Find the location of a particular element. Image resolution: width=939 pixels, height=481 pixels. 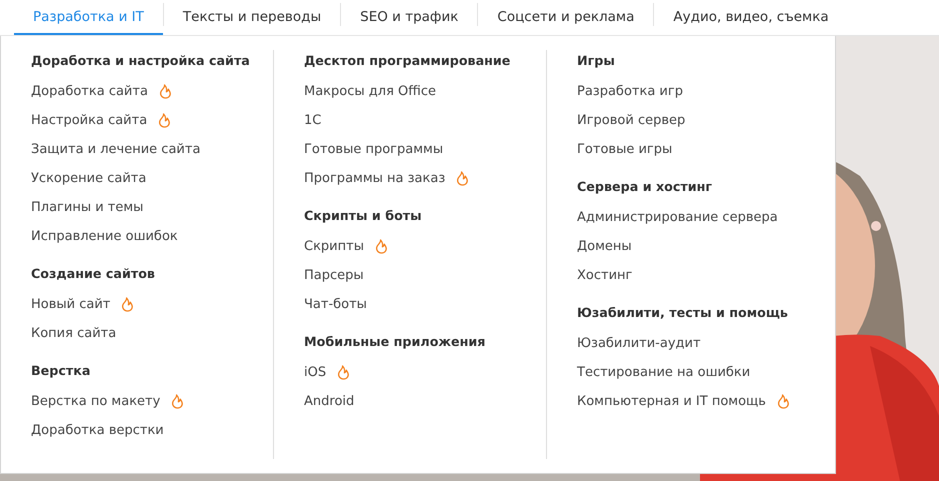

subcategory-link: iOS is located at coordinates (315, 372).